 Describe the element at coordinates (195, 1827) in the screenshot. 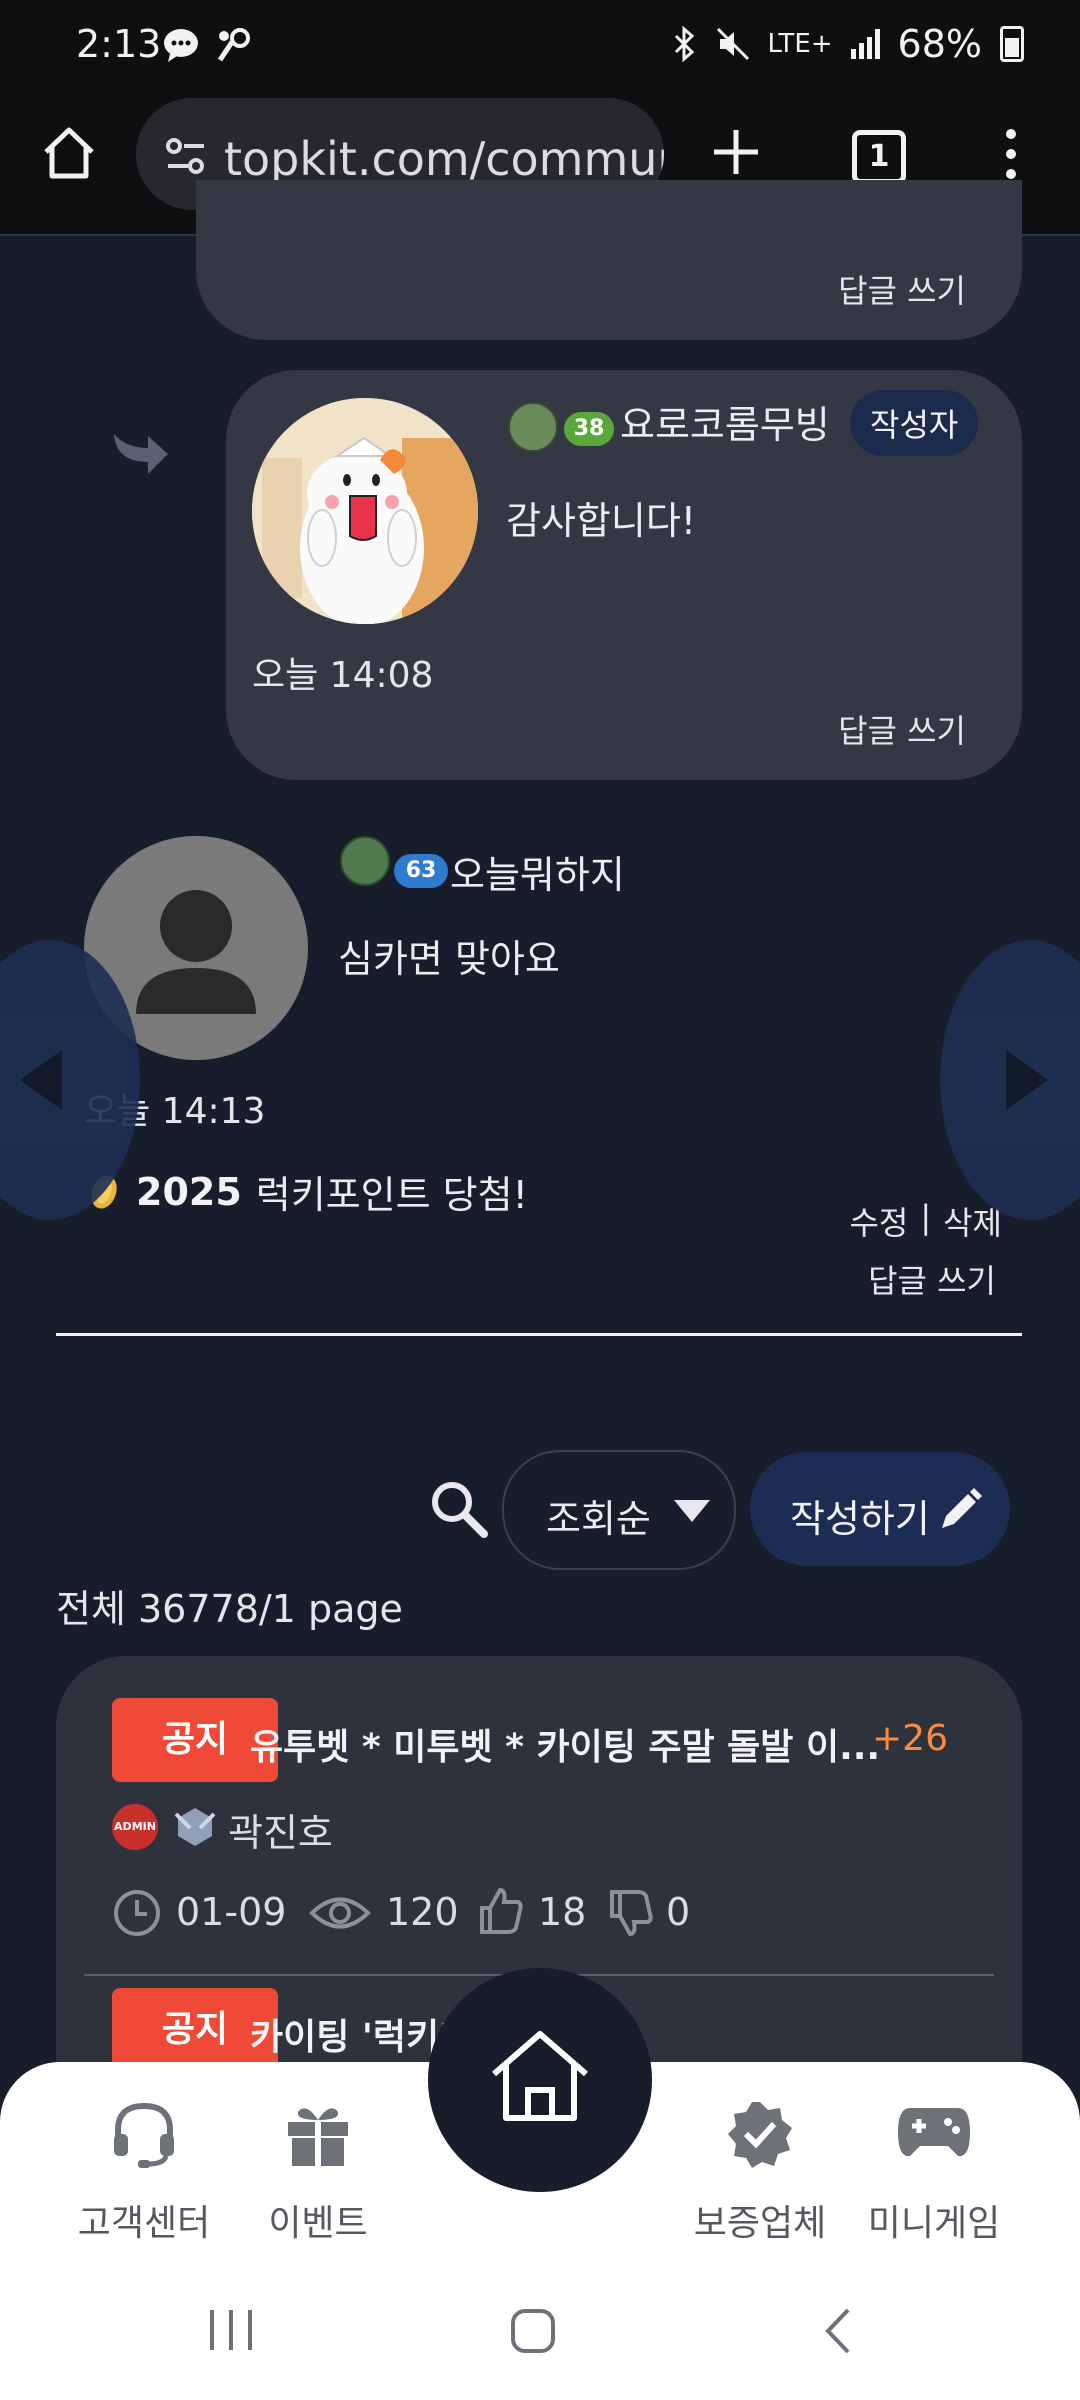

I see `rank-emblem-icon` at that location.